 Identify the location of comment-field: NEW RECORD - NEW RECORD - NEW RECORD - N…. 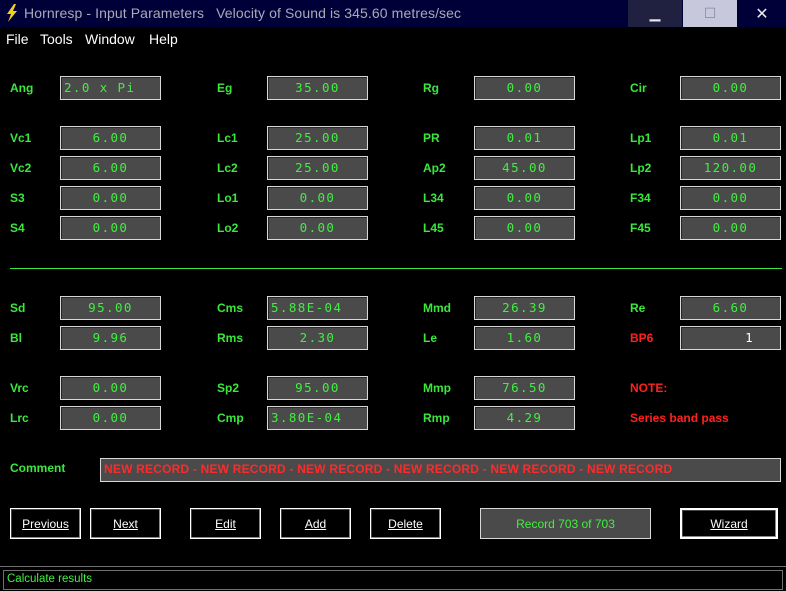
(440, 470).